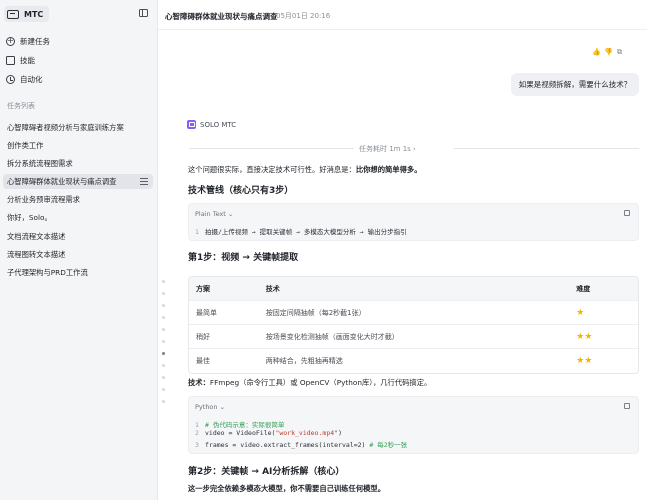 The height and width of the screenshot is (500, 647). I want to click on nav-automation: 自动化, so click(24, 79).